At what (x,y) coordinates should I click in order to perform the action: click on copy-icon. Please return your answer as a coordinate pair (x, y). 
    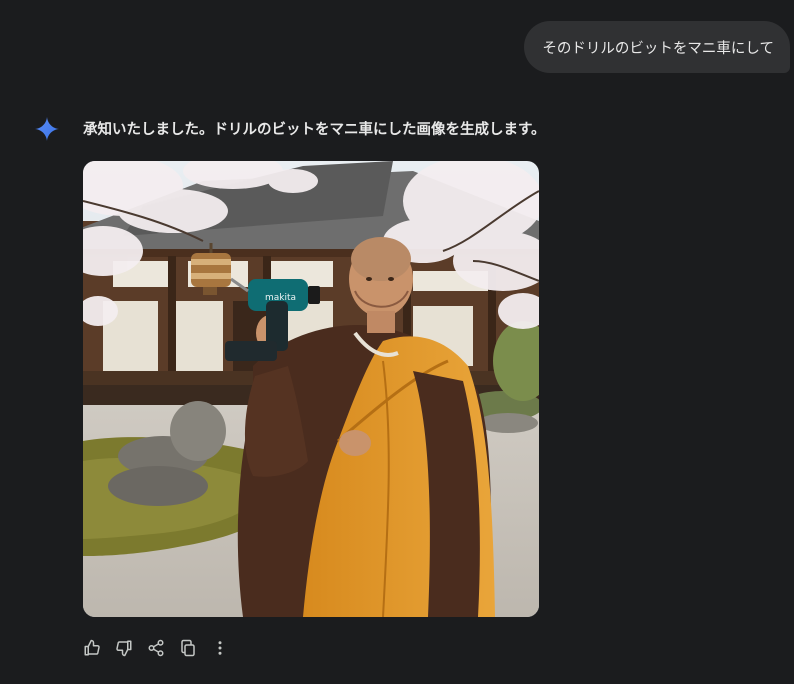
    Looking at the image, I should click on (188, 648).